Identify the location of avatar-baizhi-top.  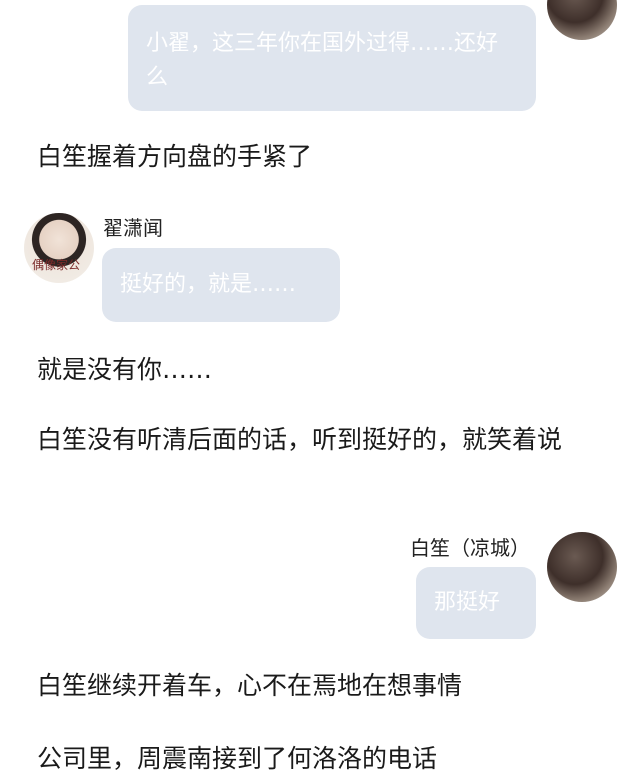
(582, 20).